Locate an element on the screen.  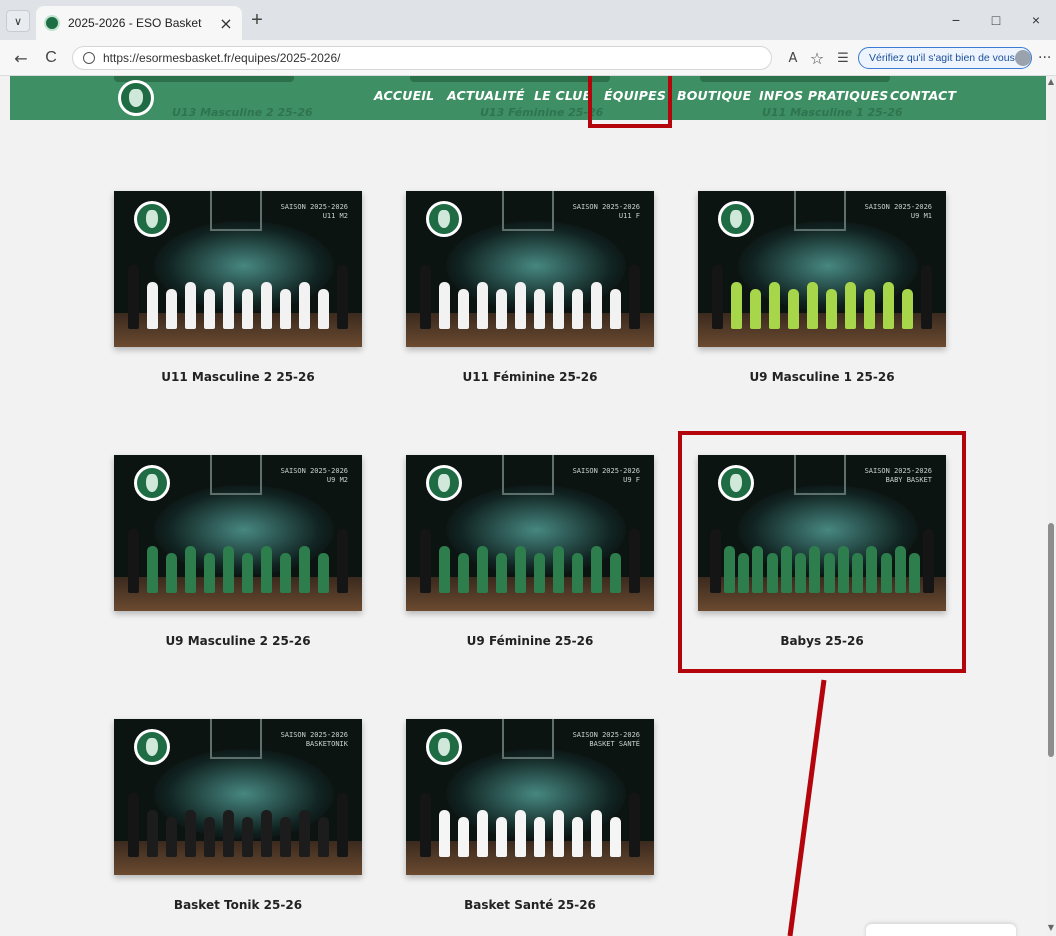
nav-infos-pratiques: INFOS PRATIQUES is located at coordinates (823, 95).